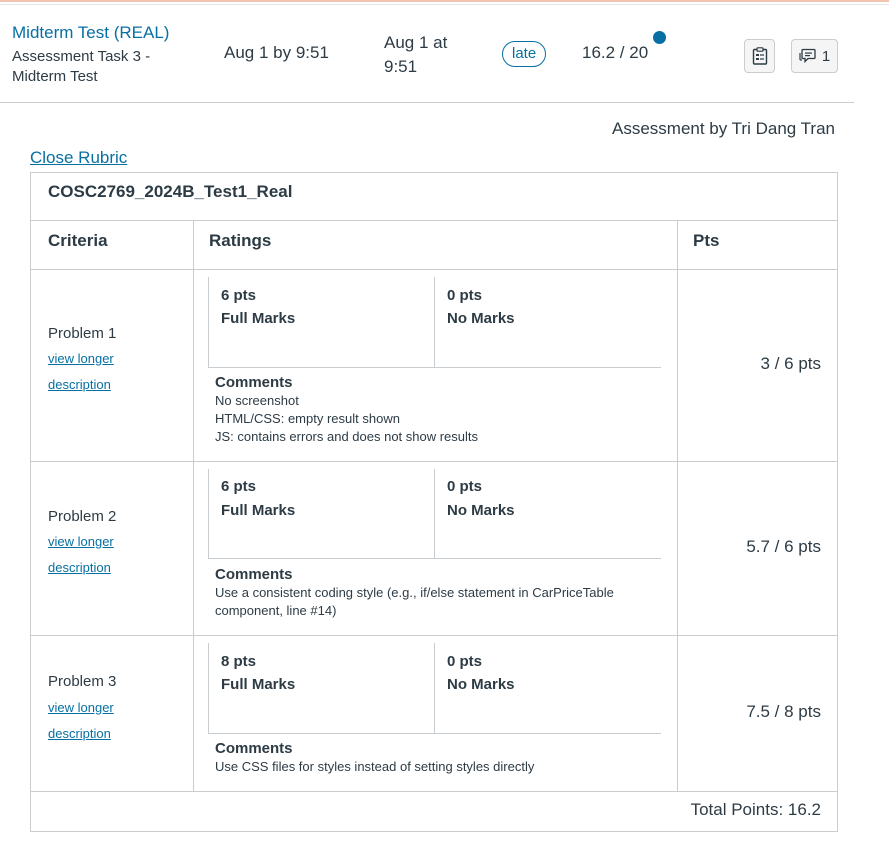 The image size is (889, 843). What do you see at coordinates (807, 56) in the screenshot?
I see `comment-bubble-icon` at bounding box center [807, 56].